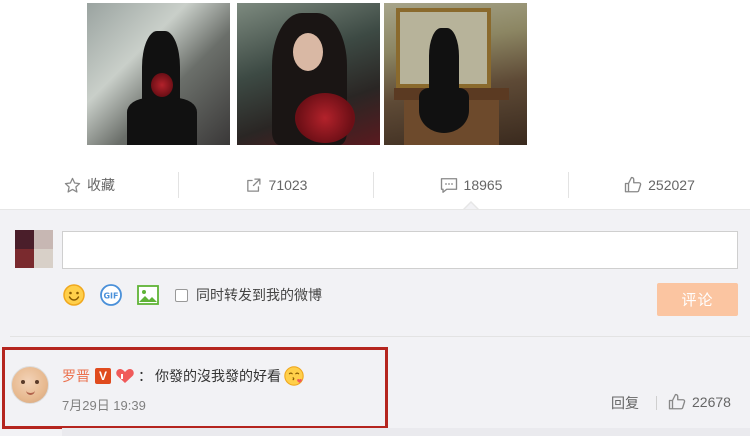  I want to click on verified-badge: V, so click(103, 376).